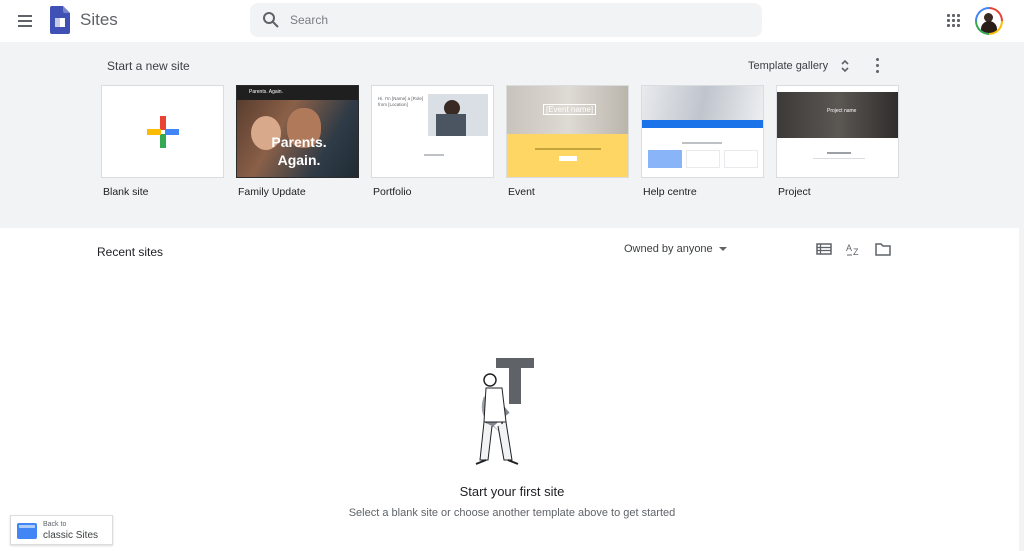 Image resolution: width=1024 pixels, height=551 pixels. I want to click on template-label: Project, so click(794, 192).